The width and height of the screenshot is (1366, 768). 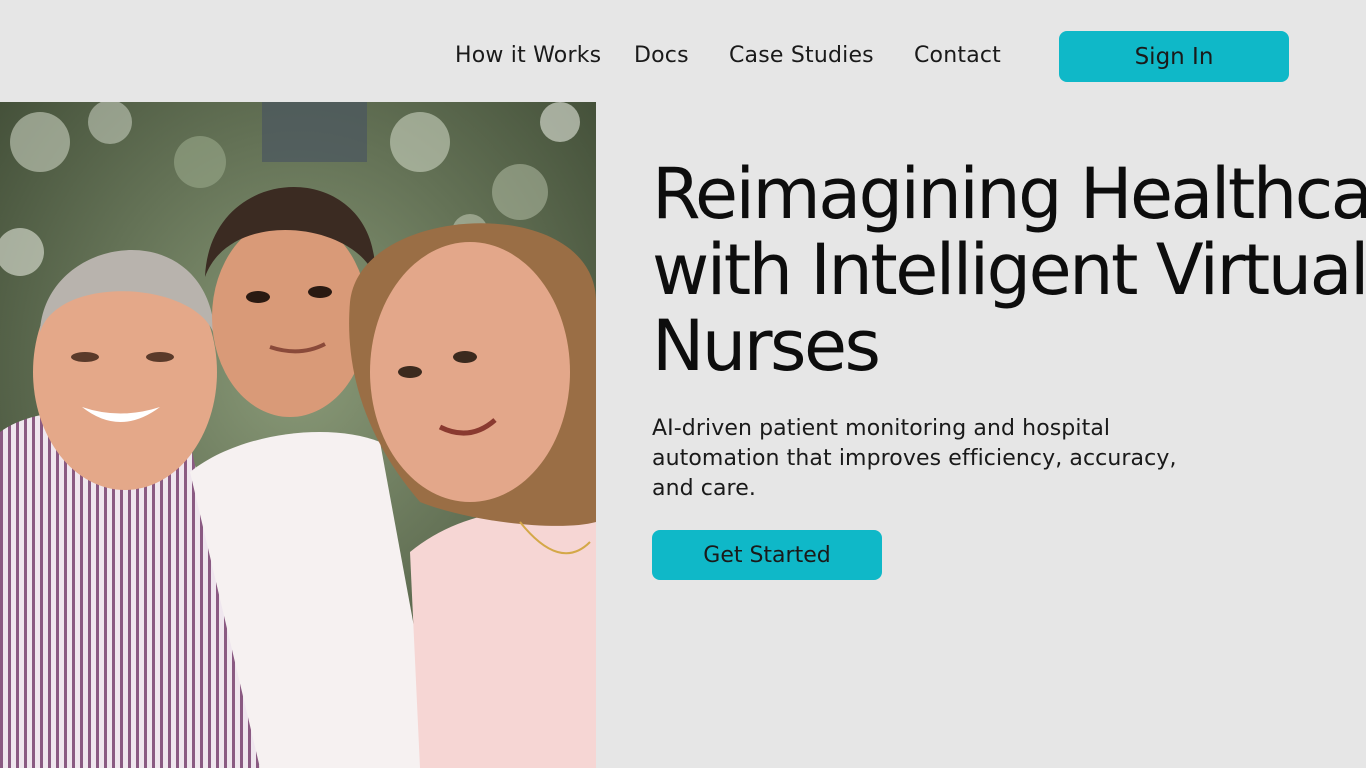 What do you see at coordinates (528, 56) in the screenshot?
I see `nav-link-how-it-works: How it Works` at bounding box center [528, 56].